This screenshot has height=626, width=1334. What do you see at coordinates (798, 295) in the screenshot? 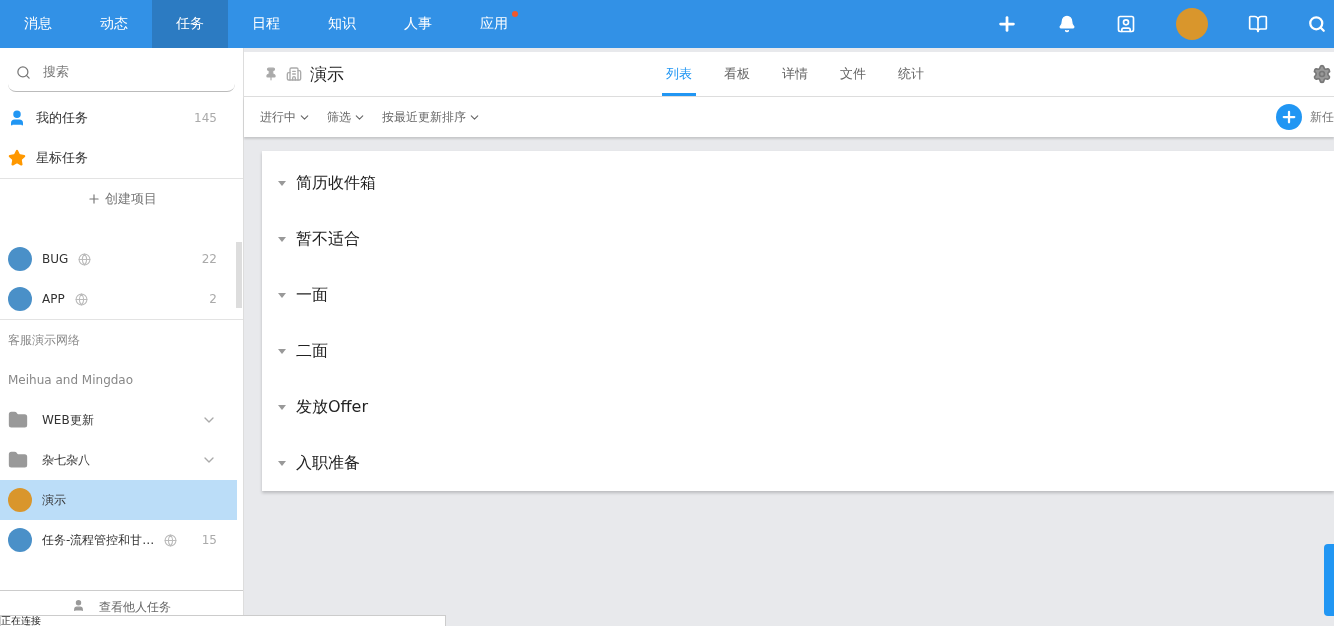
I see `stage-header: 一面` at bounding box center [798, 295].